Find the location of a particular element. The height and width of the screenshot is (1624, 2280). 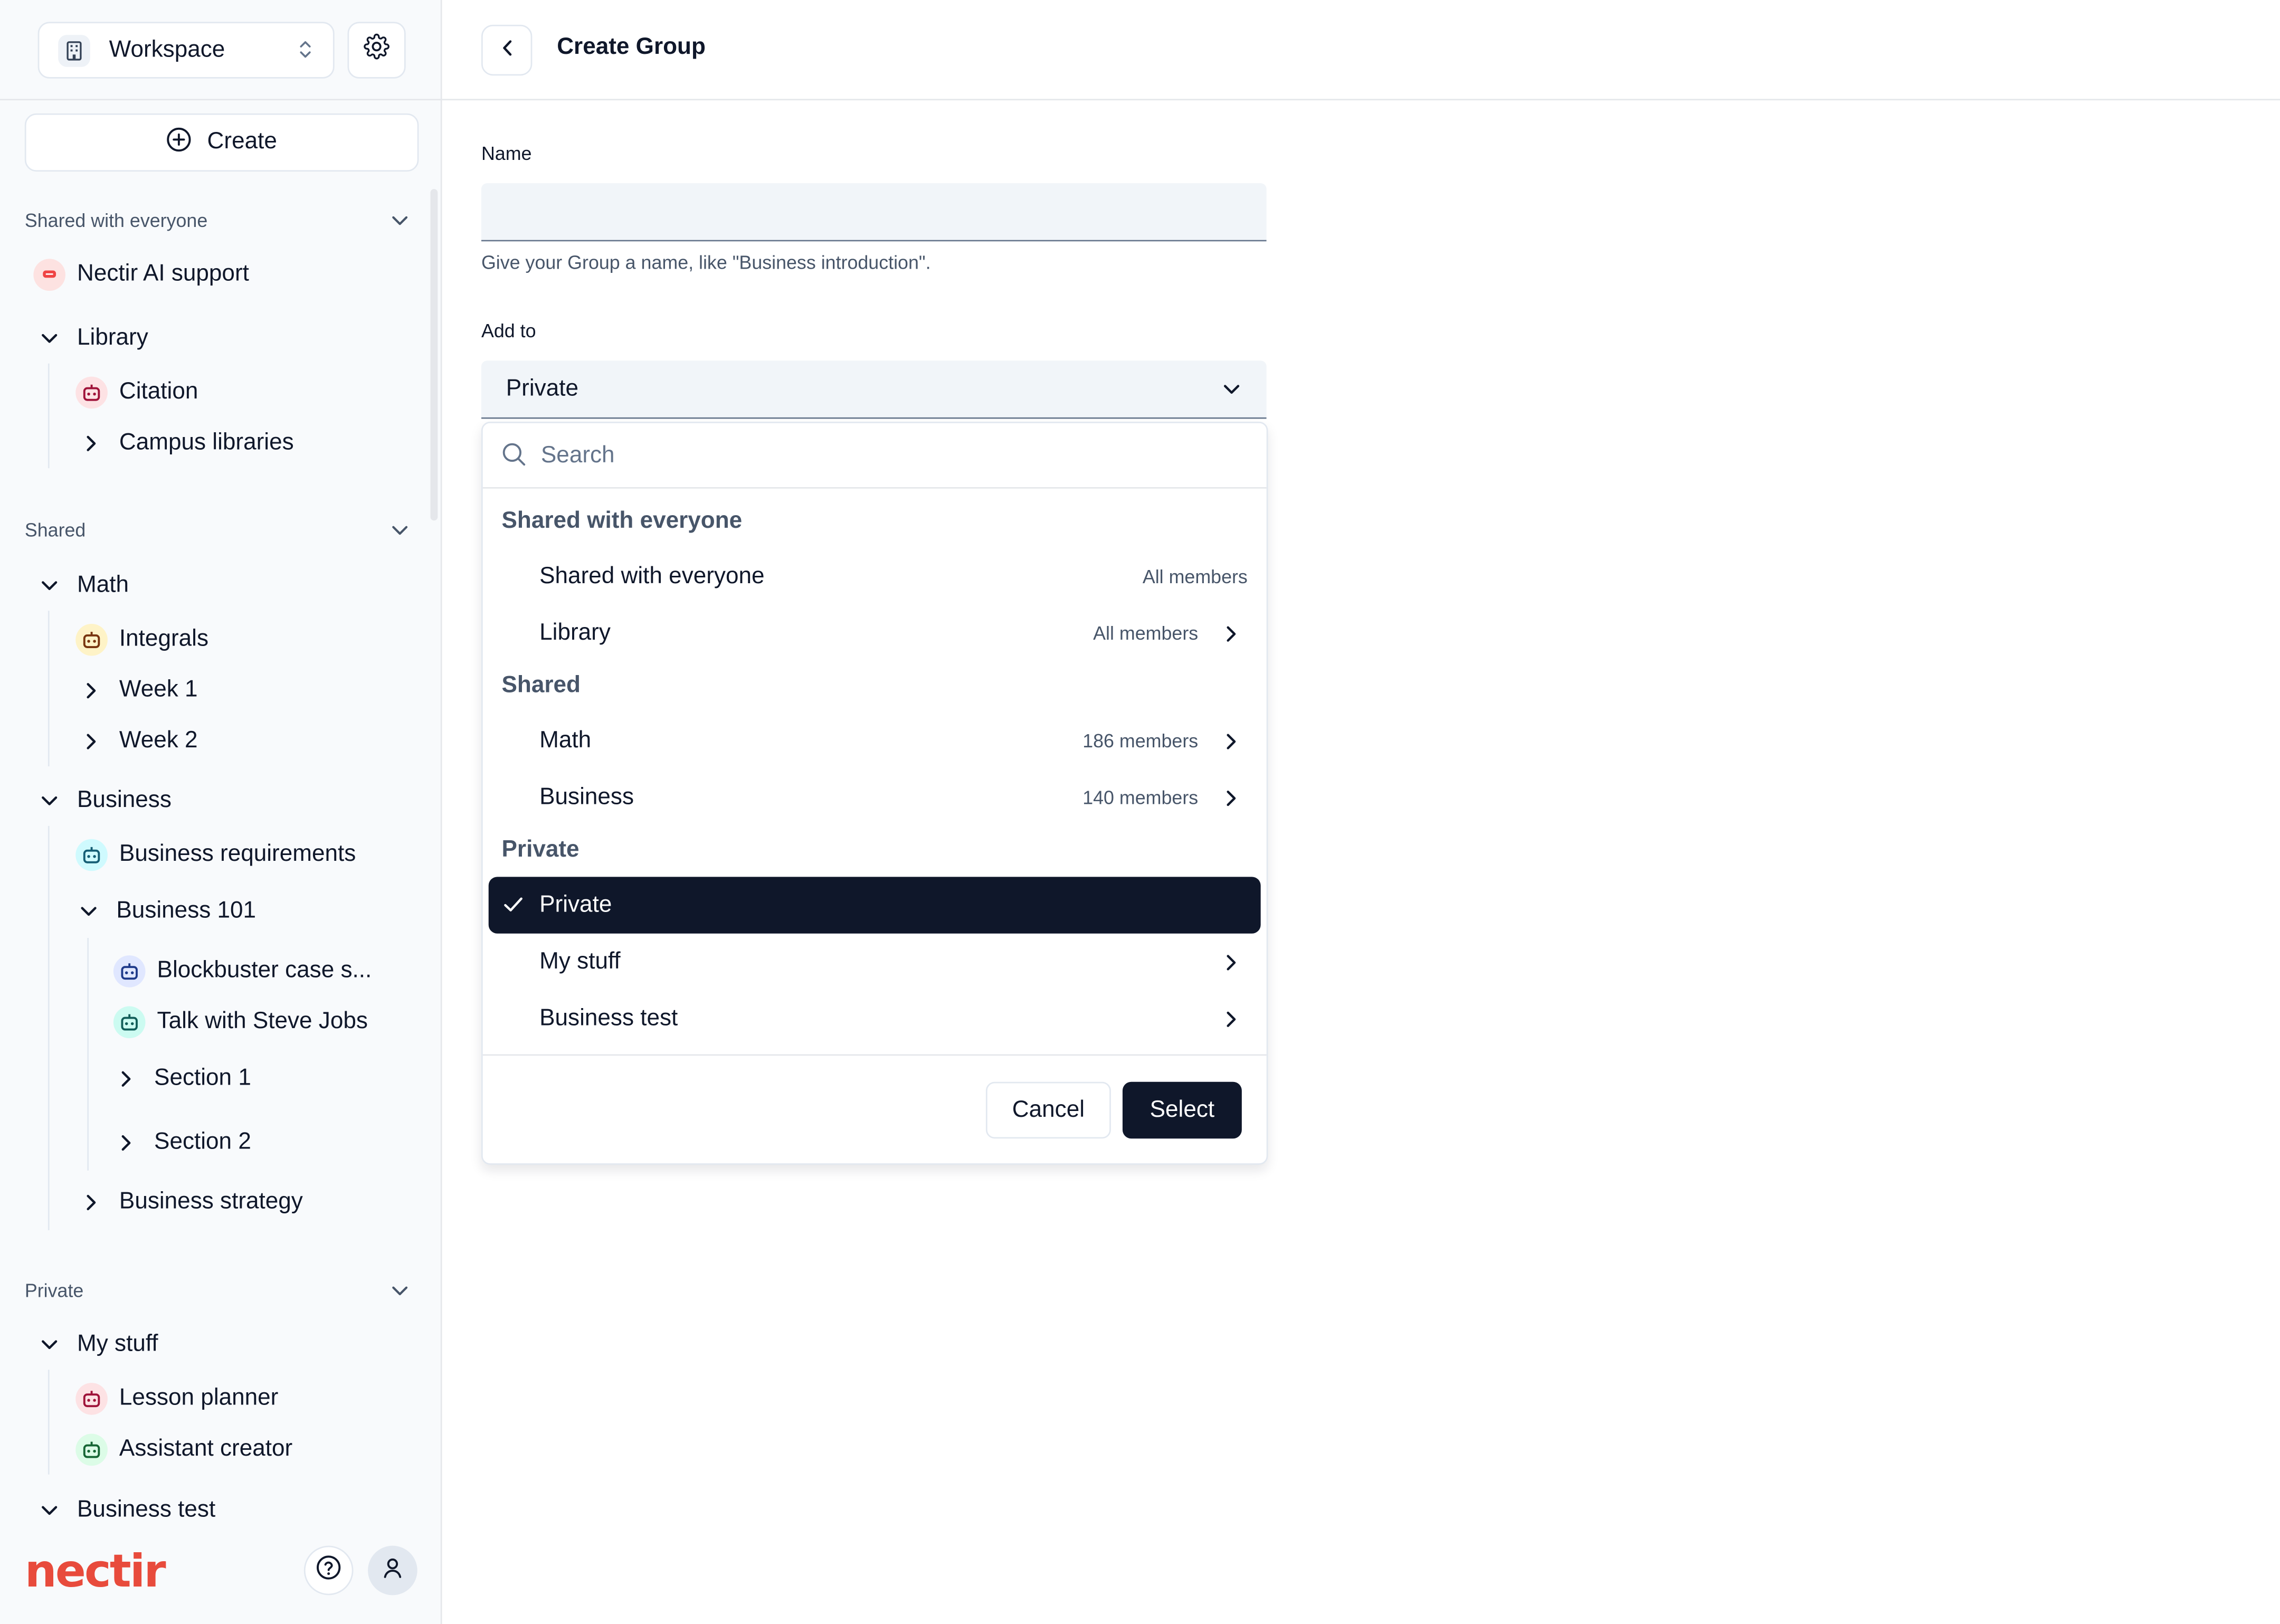

sidebar-item-talk-with-steve-jobs: Talk with Steve Jobs is located at coordinates (240, 1022).